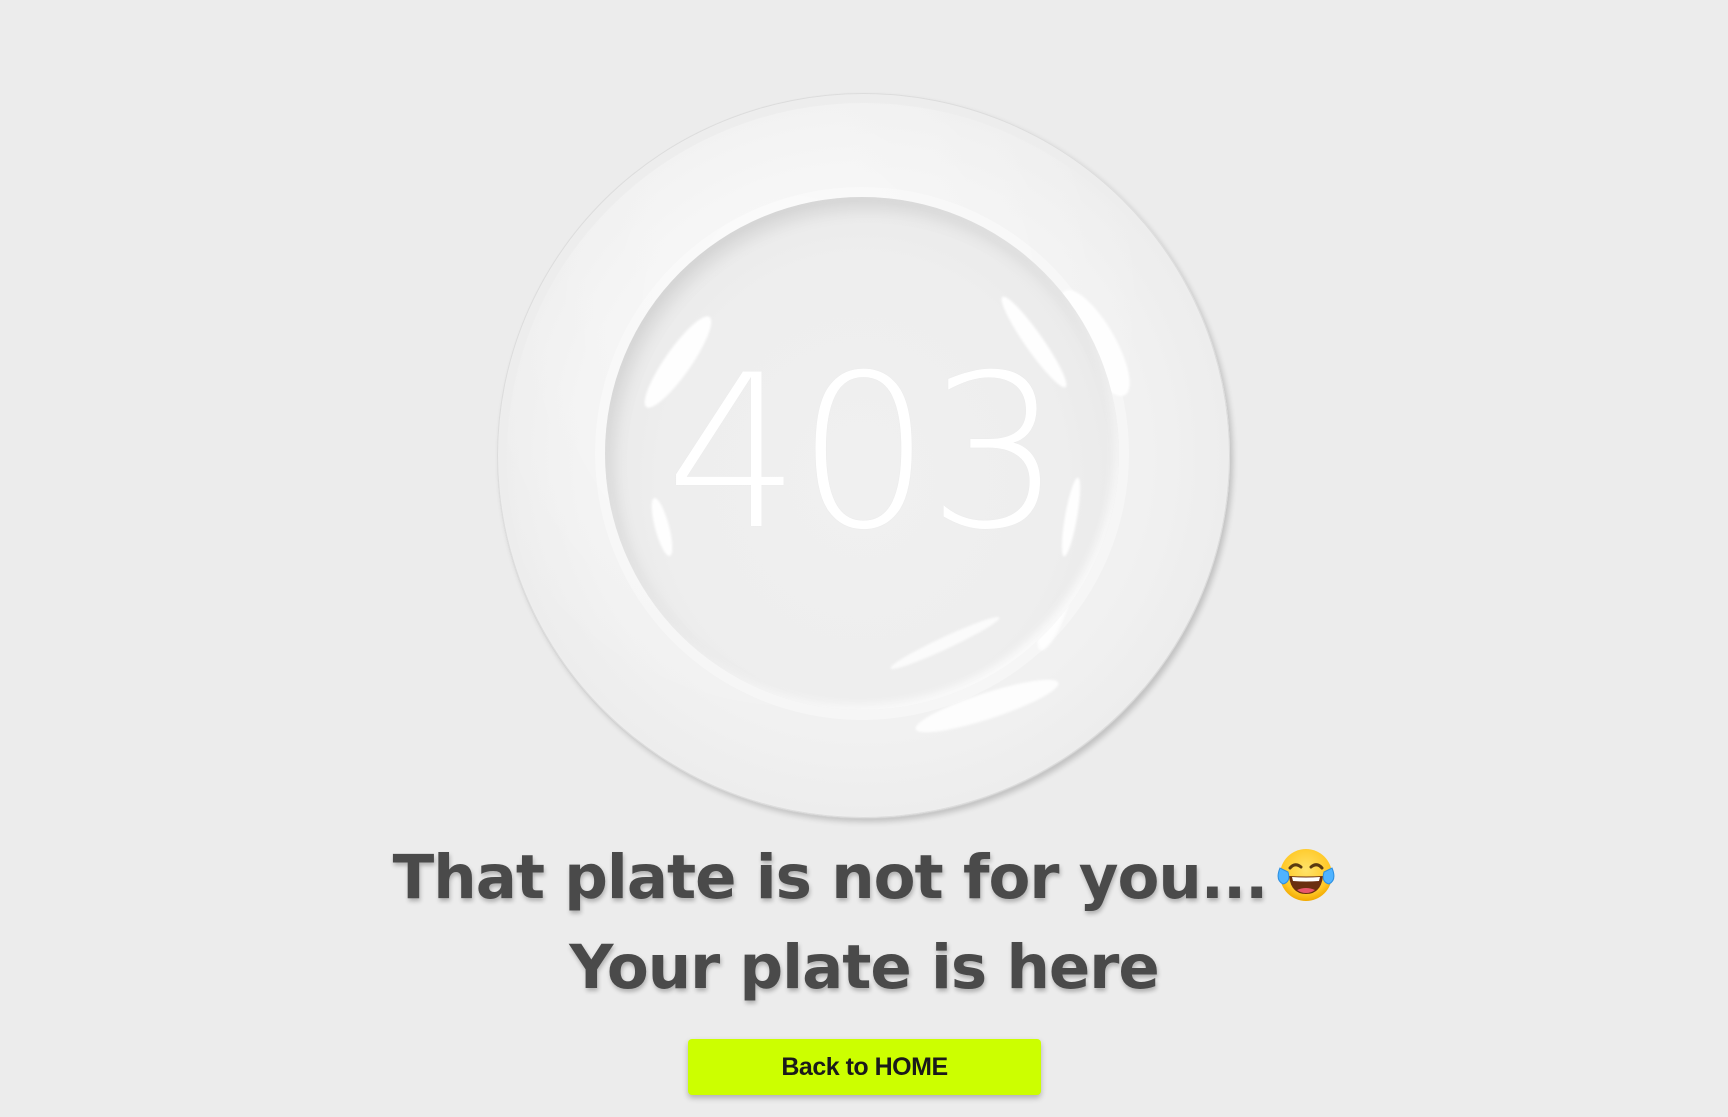  What do you see at coordinates (1306, 875) in the screenshot?
I see `laughing-tears-icon` at bounding box center [1306, 875].